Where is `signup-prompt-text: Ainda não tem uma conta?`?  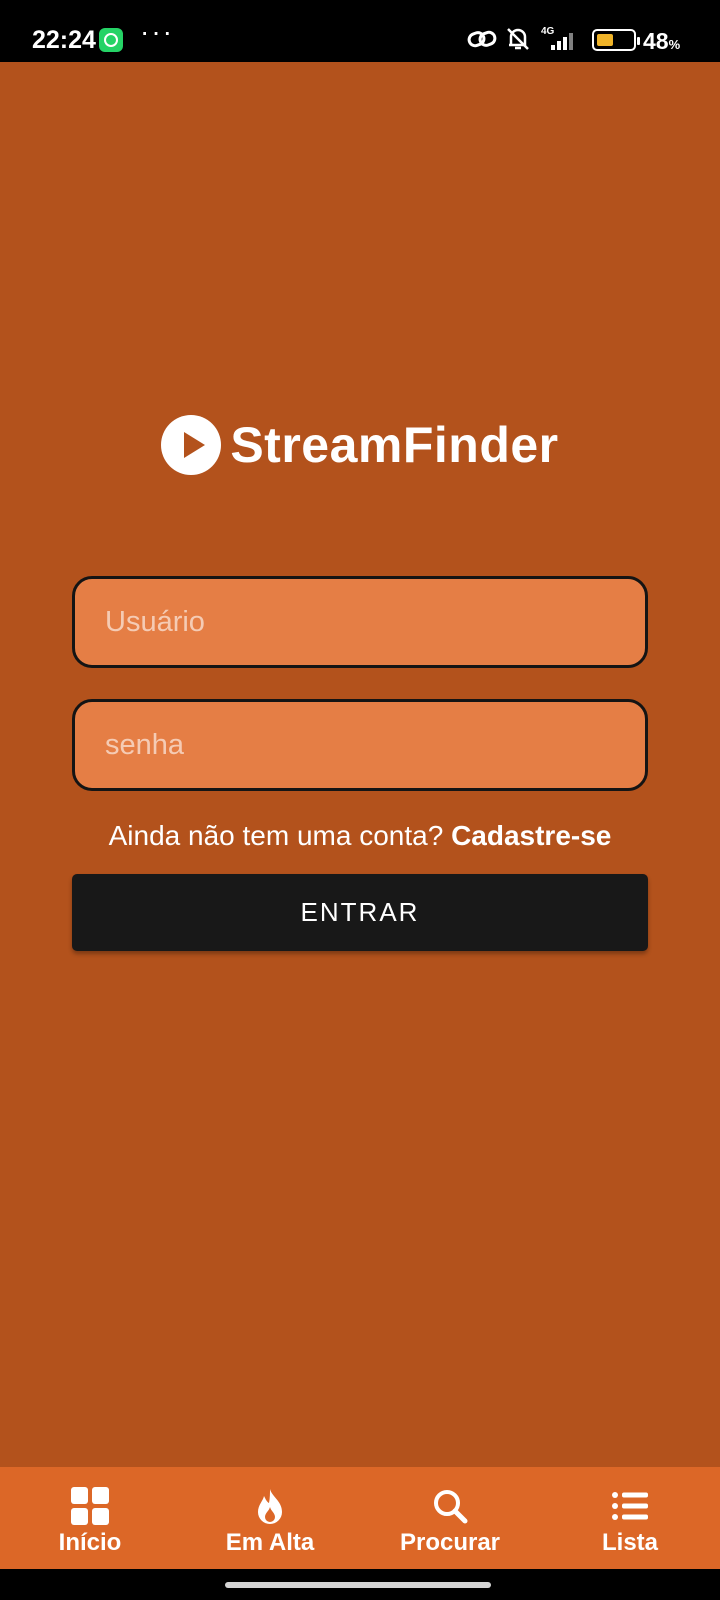 signup-prompt-text: Ainda não tem uma conta? is located at coordinates (280, 835).